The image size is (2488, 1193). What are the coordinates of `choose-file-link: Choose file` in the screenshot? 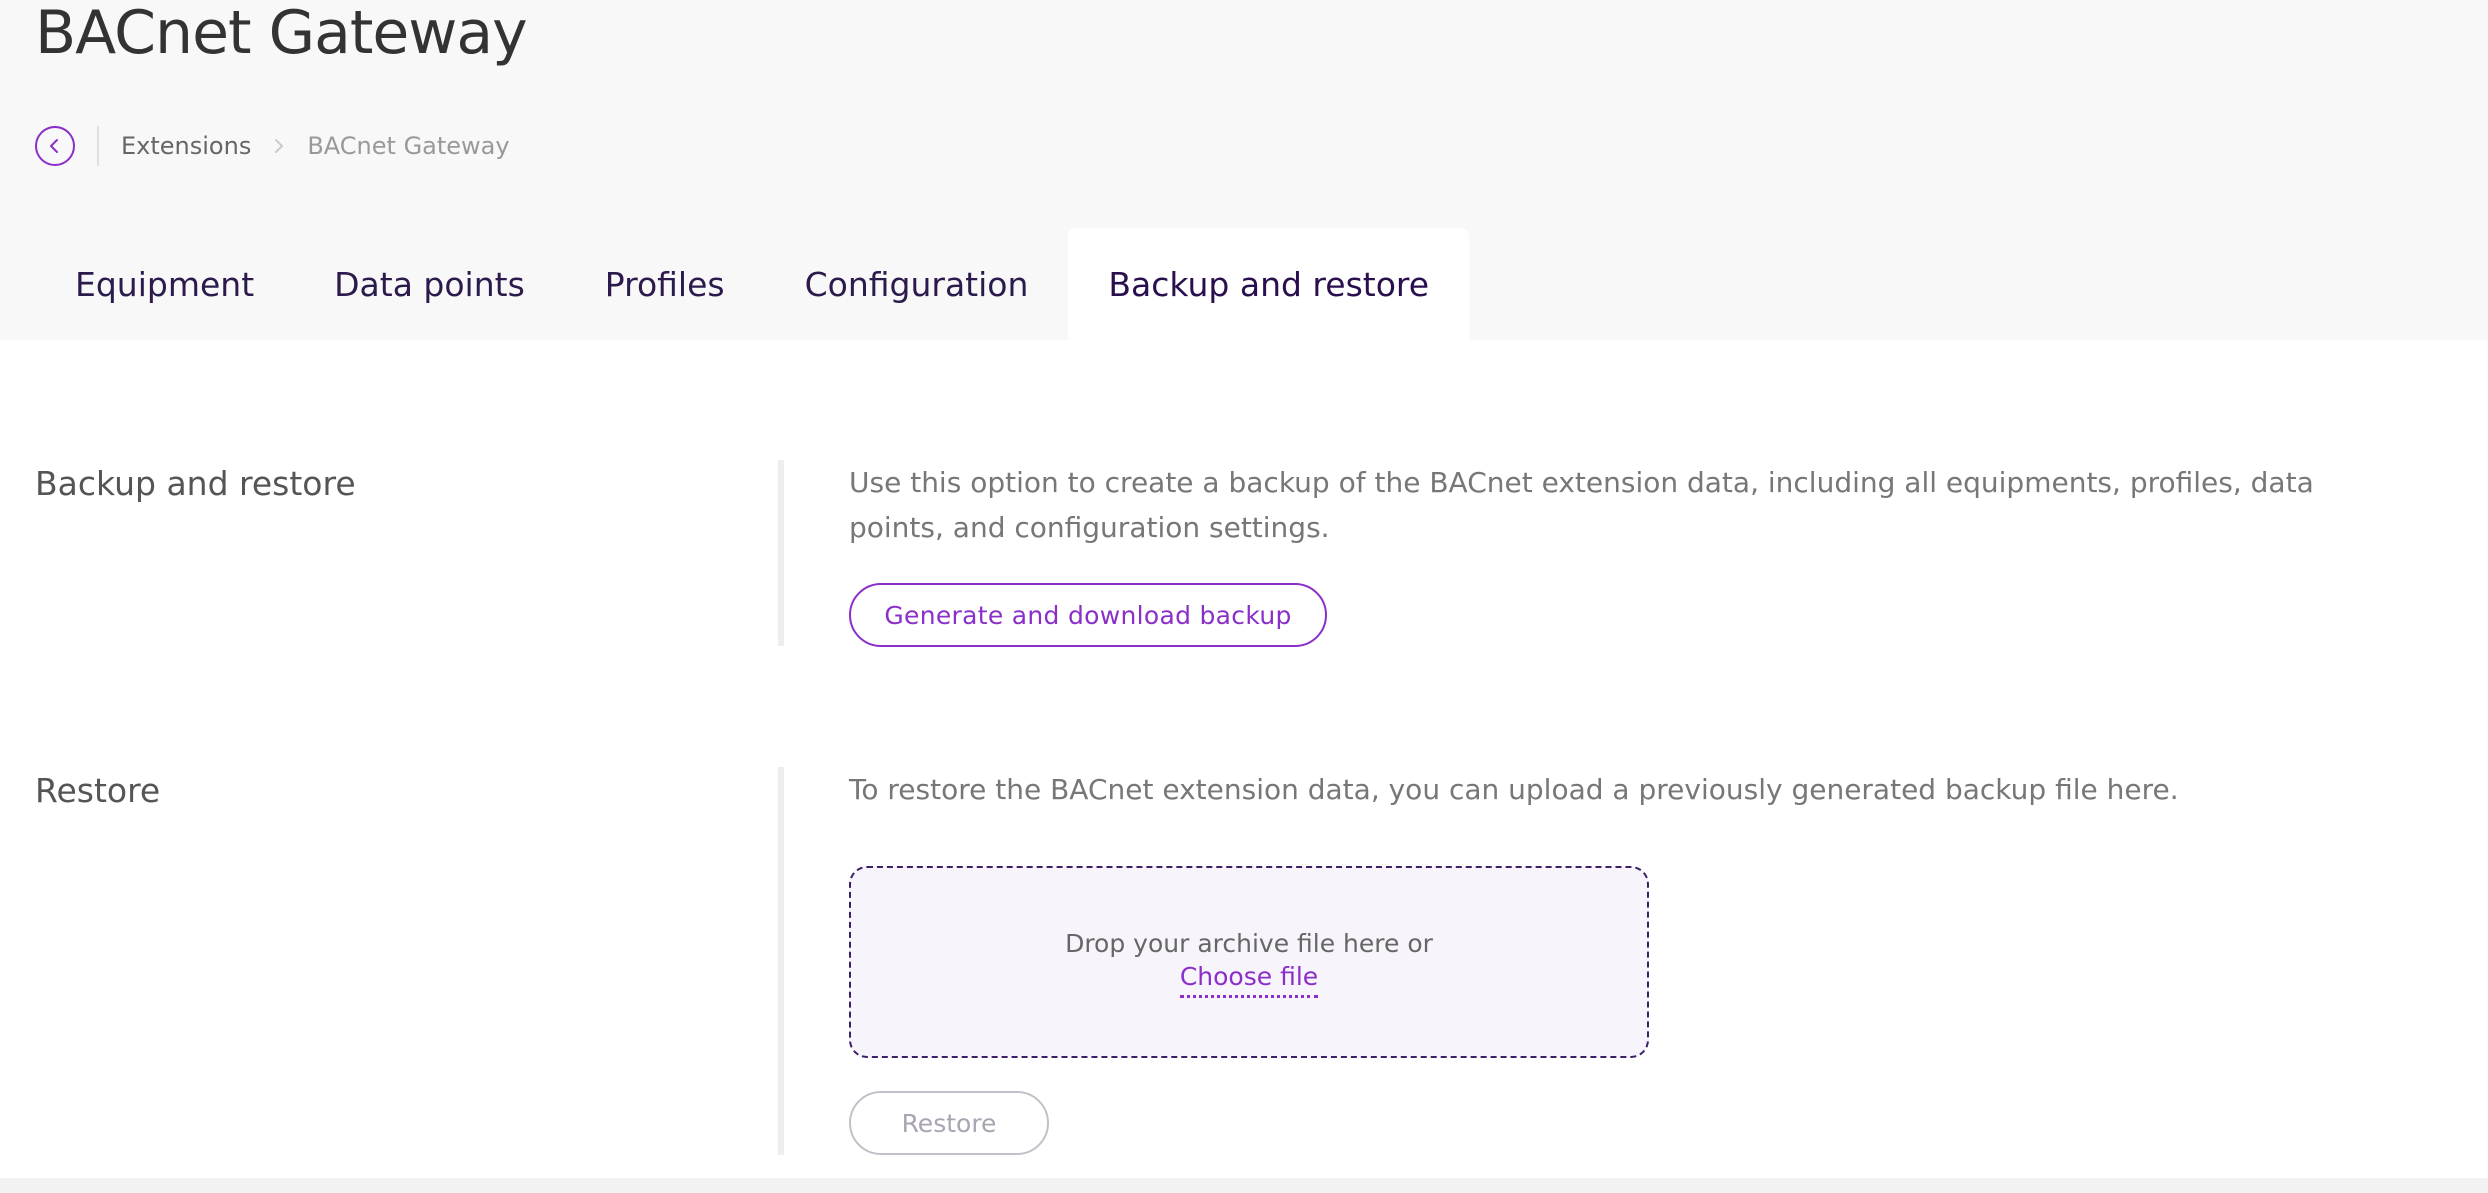 It's located at (1249, 979).